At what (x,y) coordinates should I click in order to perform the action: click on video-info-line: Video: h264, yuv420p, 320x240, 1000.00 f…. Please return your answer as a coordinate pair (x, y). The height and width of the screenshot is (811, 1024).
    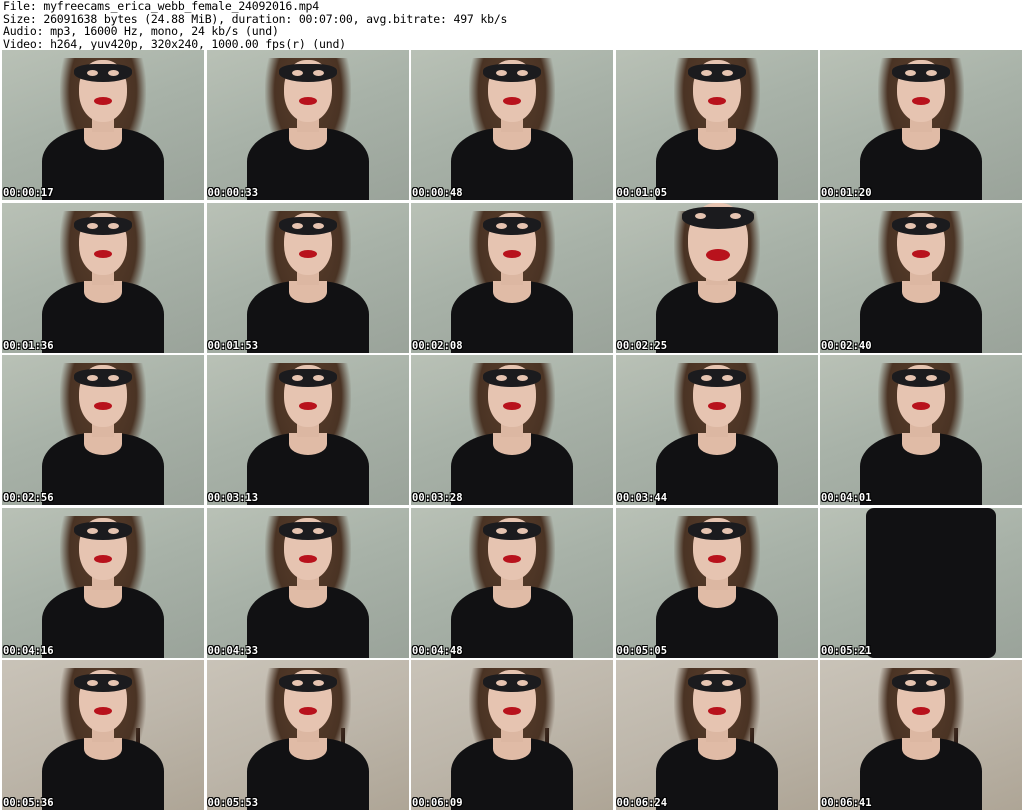
    Looking at the image, I should click on (174, 43).